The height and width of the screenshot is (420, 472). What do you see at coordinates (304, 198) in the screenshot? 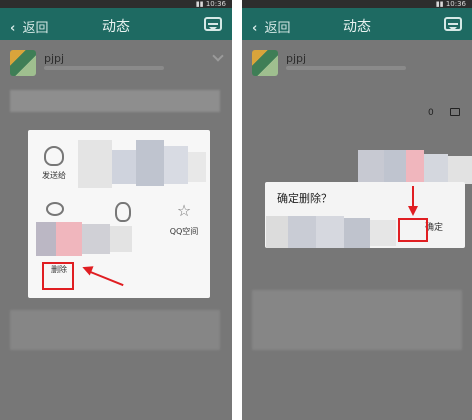
I see `dialog-title: 确定删除？` at bounding box center [304, 198].